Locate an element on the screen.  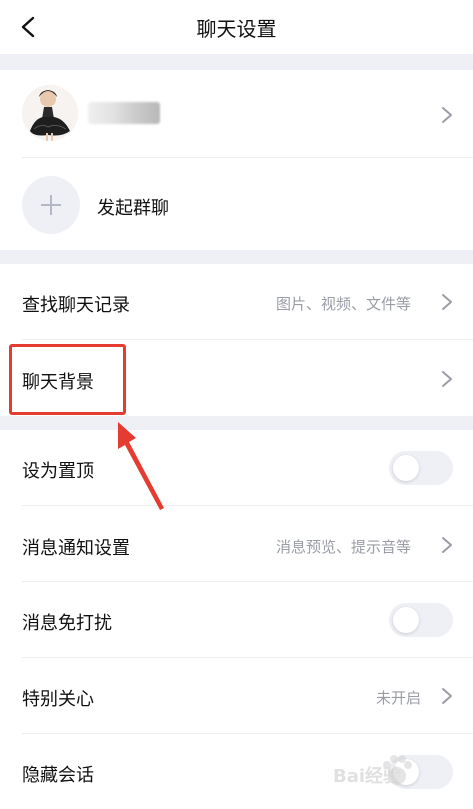
search-history-hint: 图片、视频、文件等 is located at coordinates (344, 304).